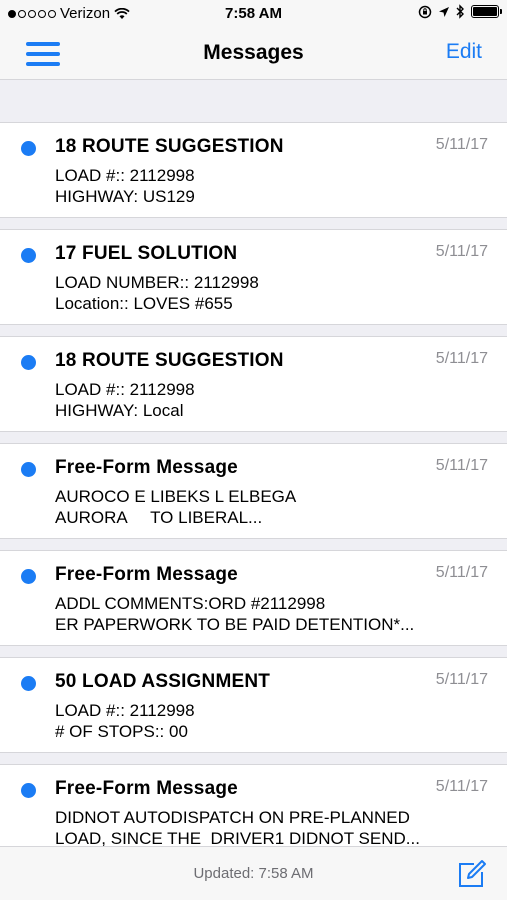  What do you see at coordinates (253, 52) in the screenshot?
I see `page-title: Messages` at bounding box center [253, 52].